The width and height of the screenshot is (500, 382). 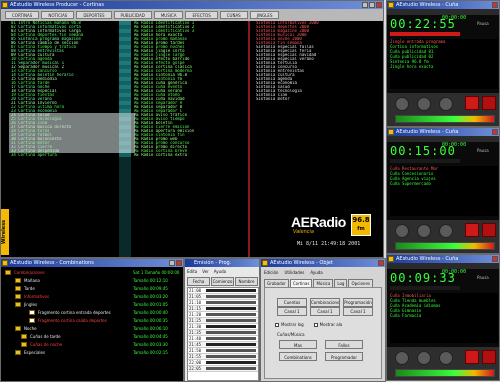 I want to click on prog-tab: Fecha, so click(x=198, y=281).